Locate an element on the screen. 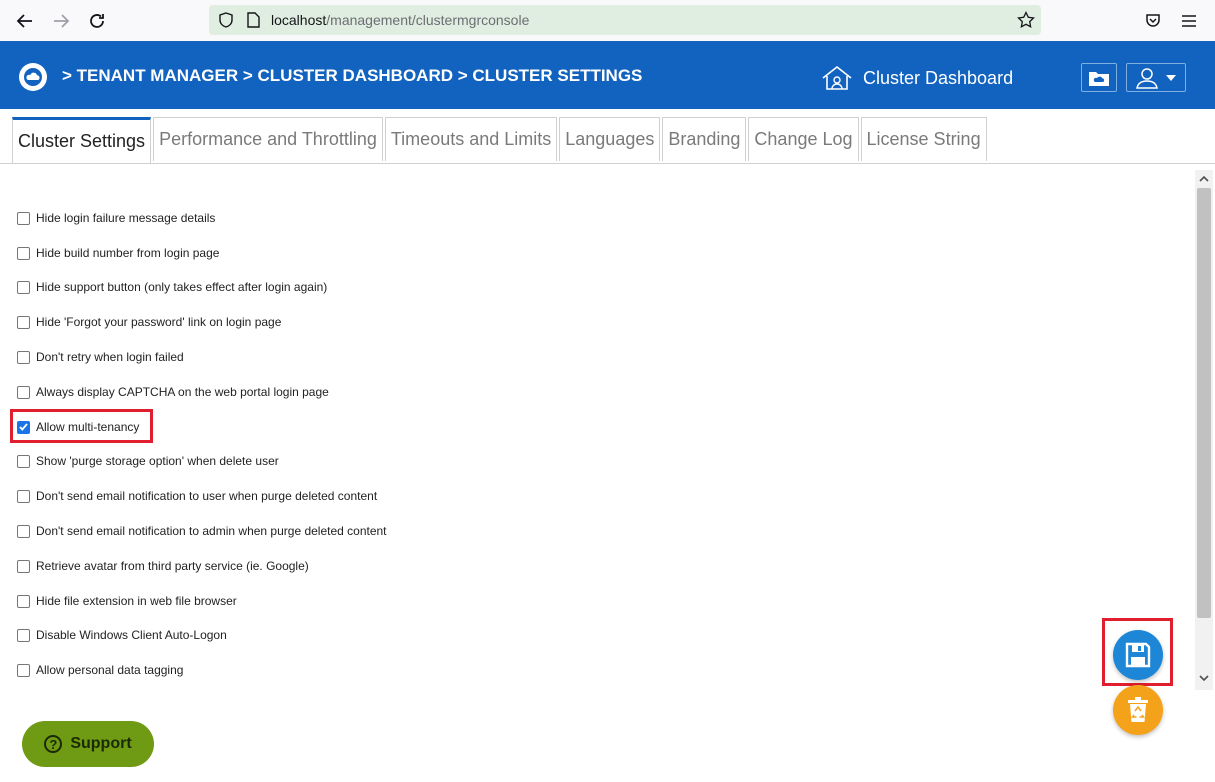 The height and width of the screenshot is (782, 1215). menu-button is located at coordinates (1189, 21).